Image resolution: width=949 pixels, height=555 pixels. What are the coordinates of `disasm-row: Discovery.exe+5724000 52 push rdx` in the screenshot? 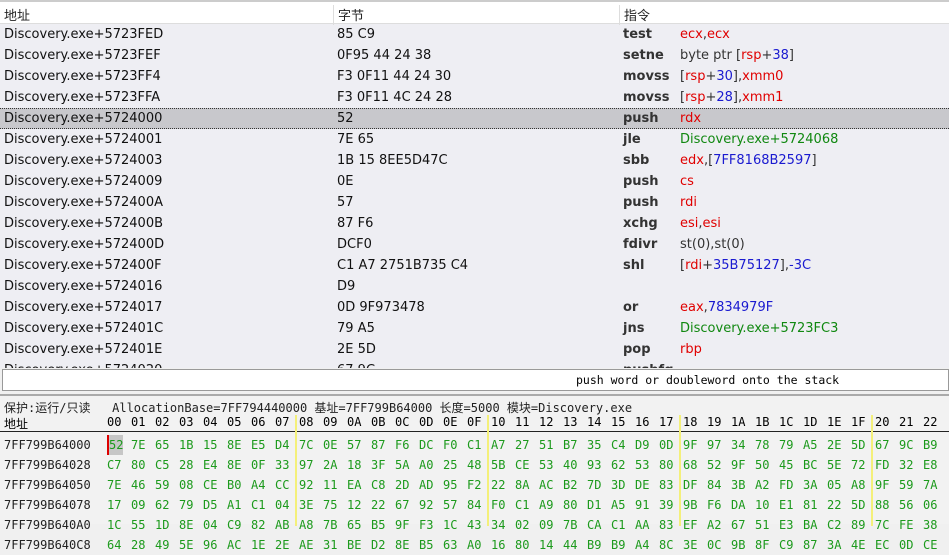 It's located at (474, 118).